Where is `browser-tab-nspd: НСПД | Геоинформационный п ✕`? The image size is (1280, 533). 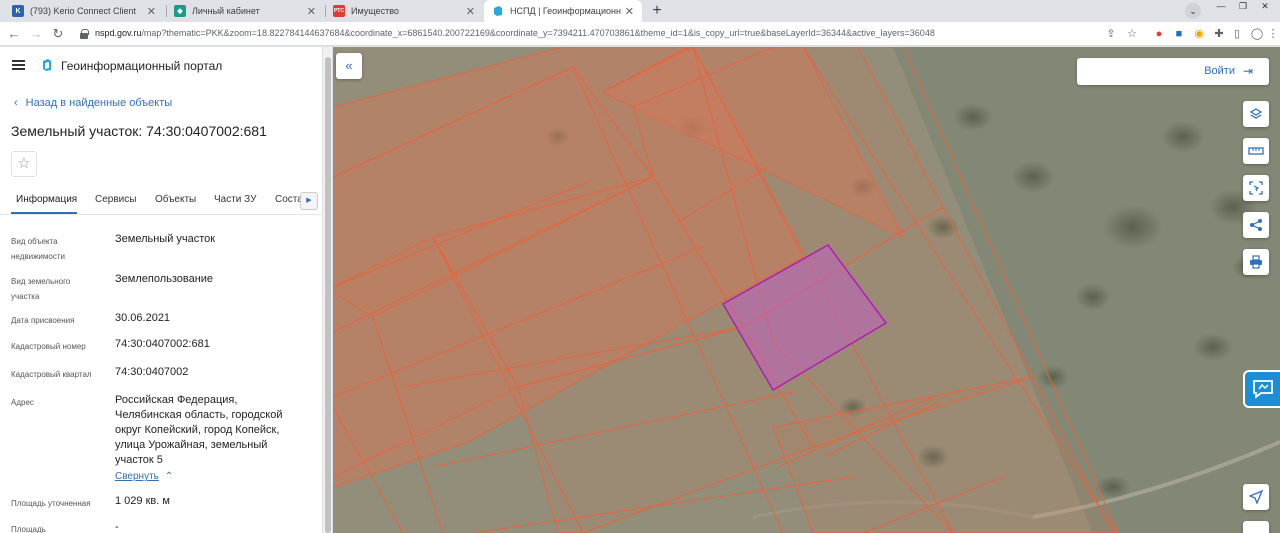 browser-tab-nspd: НСПД | Геоинформационный п ✕ is located at coordinates (563, 11).